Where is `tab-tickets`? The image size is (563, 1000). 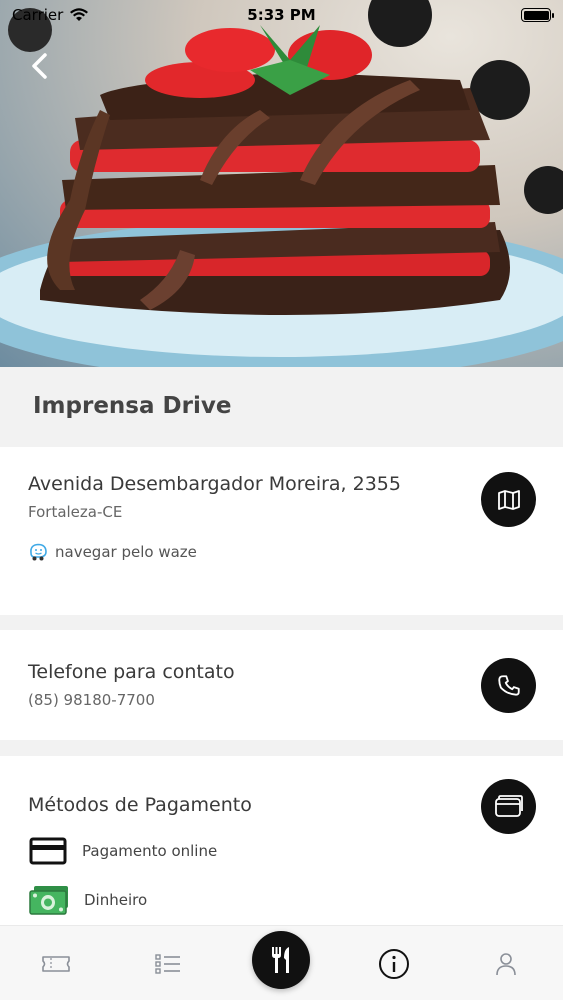
tab-tickets is located at coordinates (56, 964).